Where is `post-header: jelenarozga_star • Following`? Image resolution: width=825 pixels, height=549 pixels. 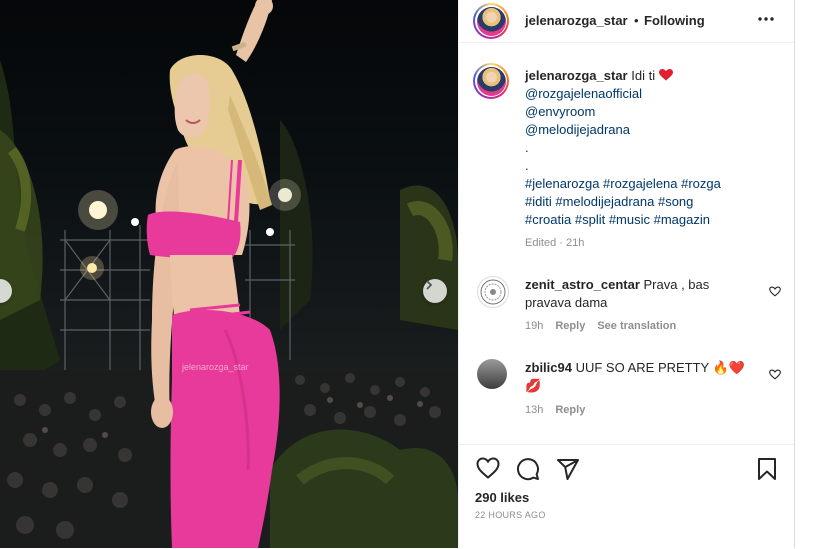 post-header: jelenarozga_star • Following is located at coordinates (627, 21).